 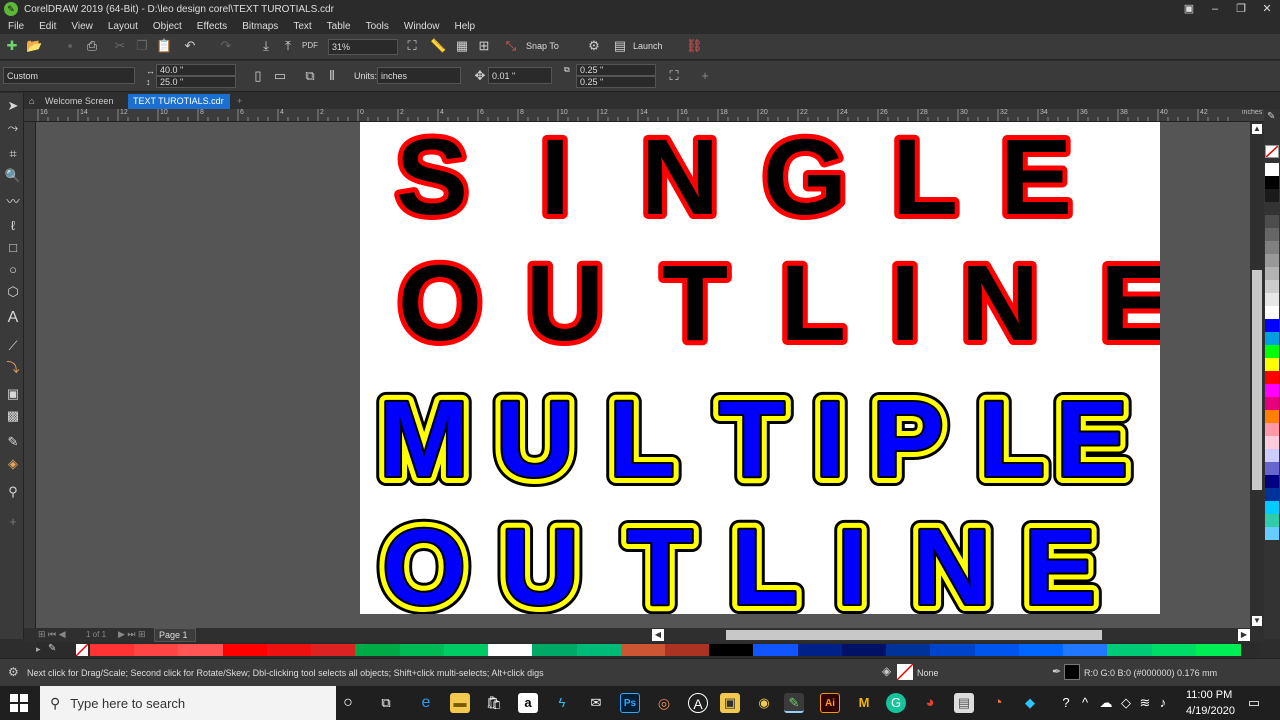 What do you see at coordinates (13, 464) in the screenshot?
I see `interactive-fill-icon: ◈` at bounding box center [13, 464].